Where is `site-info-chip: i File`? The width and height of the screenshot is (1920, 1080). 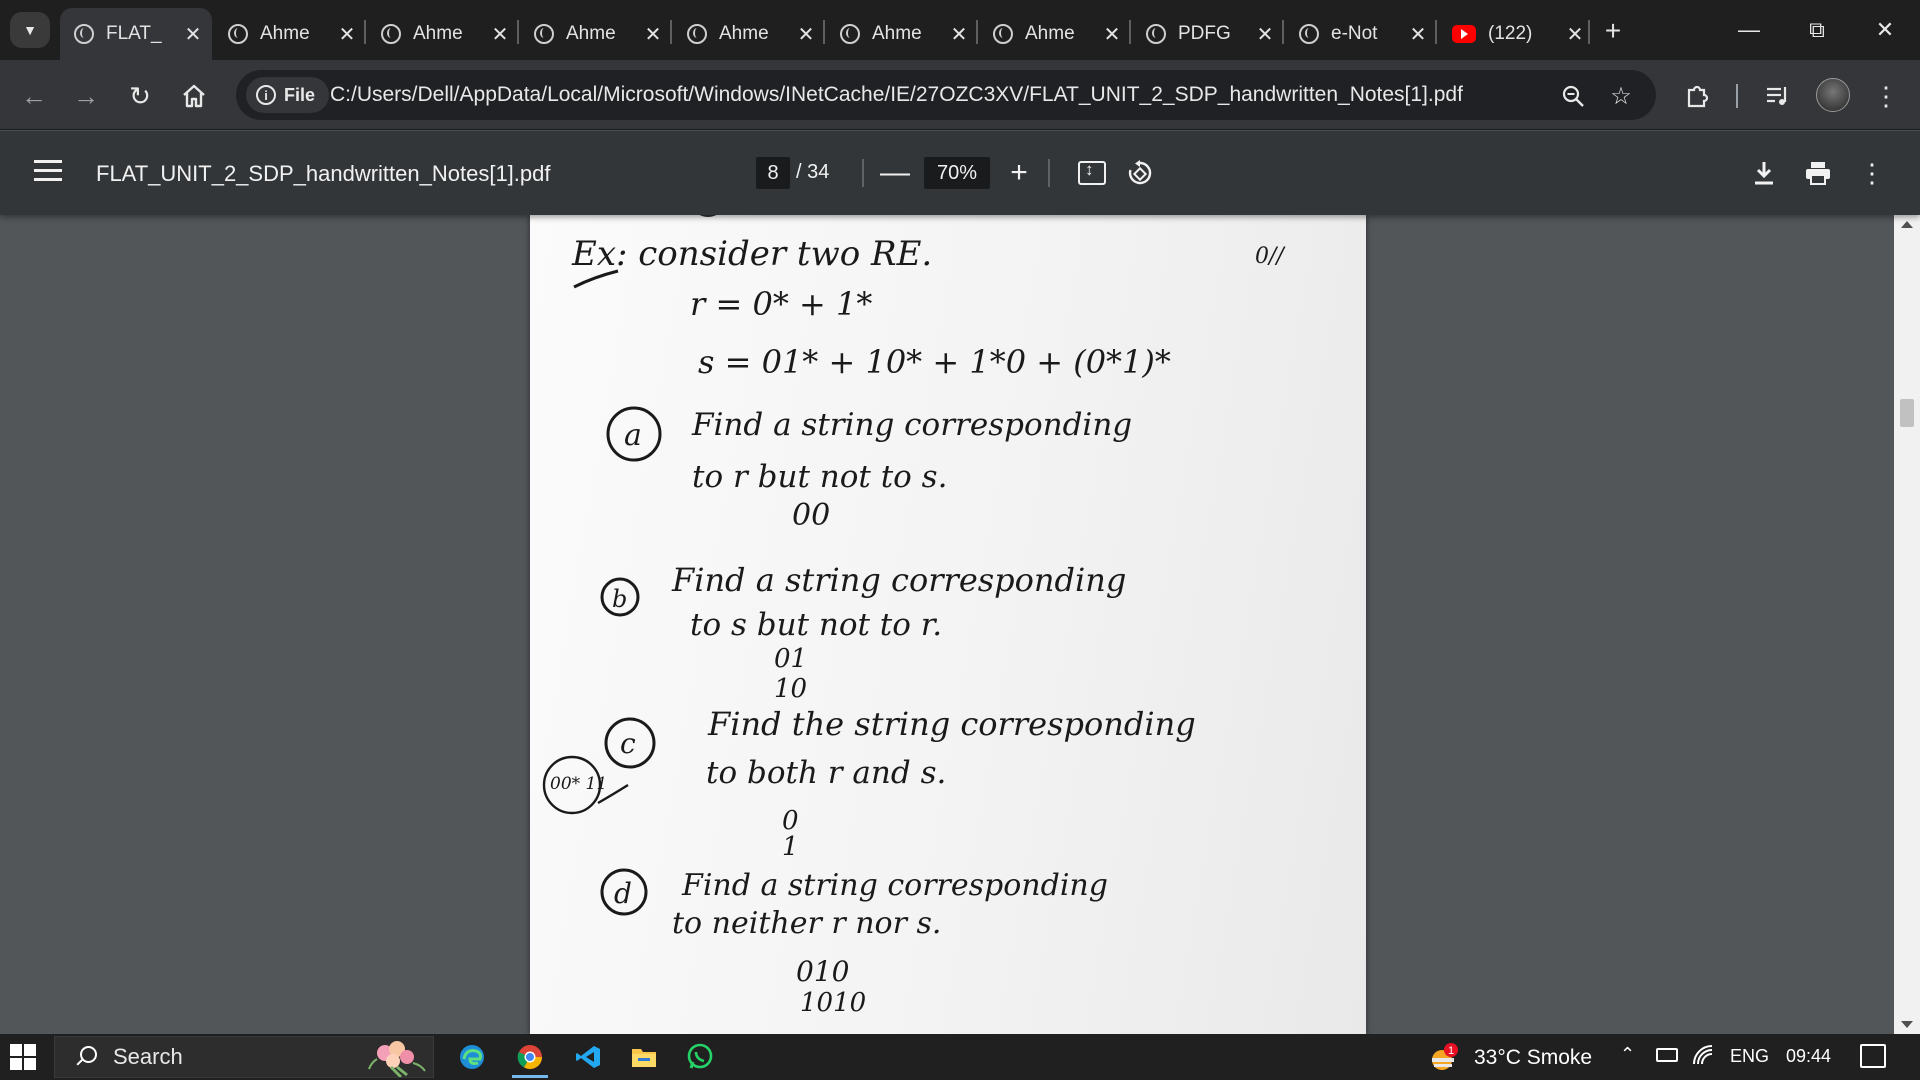
site-info-chip: i File is located at coordinates (288, 95).